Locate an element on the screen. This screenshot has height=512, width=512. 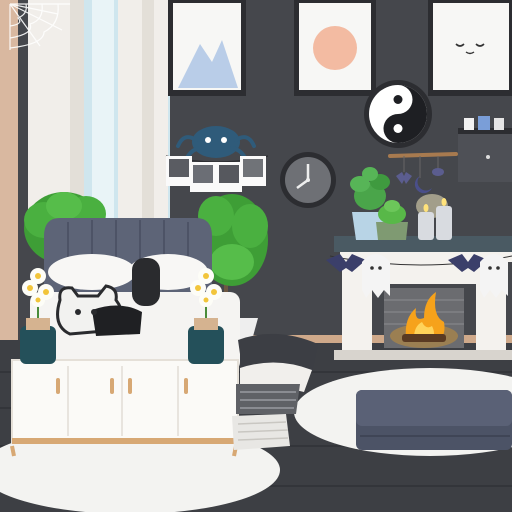
pillow-left is located at coordinates (92, 272).